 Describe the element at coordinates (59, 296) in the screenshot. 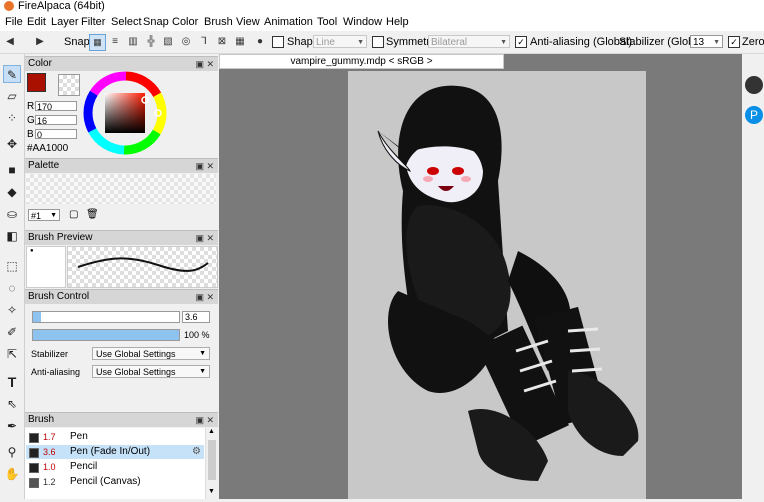

I see `brush-control-title: Brush Control` at that location.